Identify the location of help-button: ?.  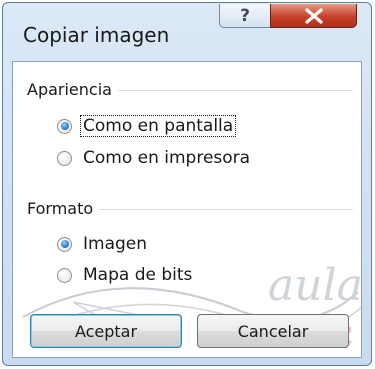
(245, 16).